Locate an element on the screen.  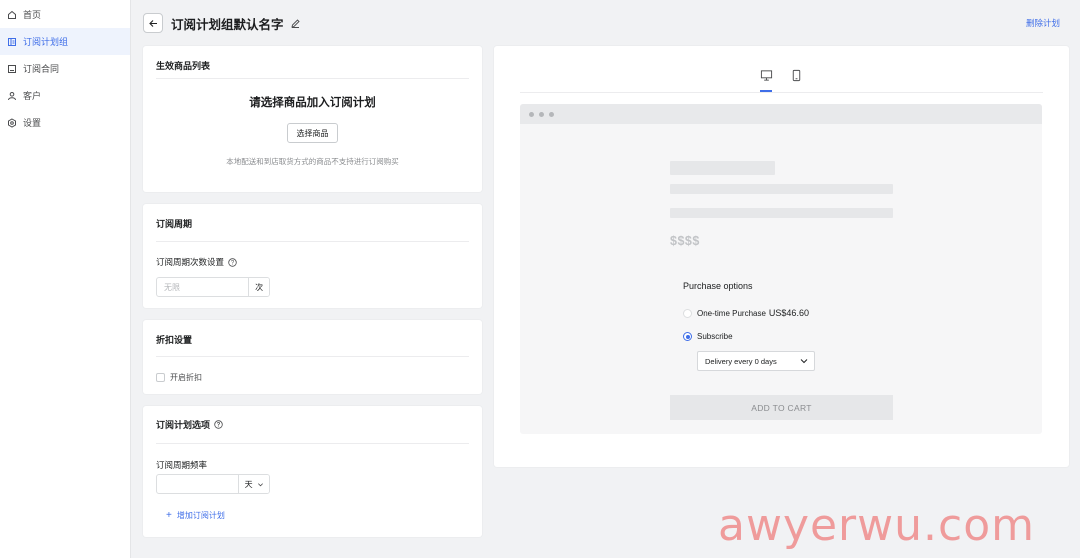
one-time-price: US$46.60 is located at coordinates (788, 313).